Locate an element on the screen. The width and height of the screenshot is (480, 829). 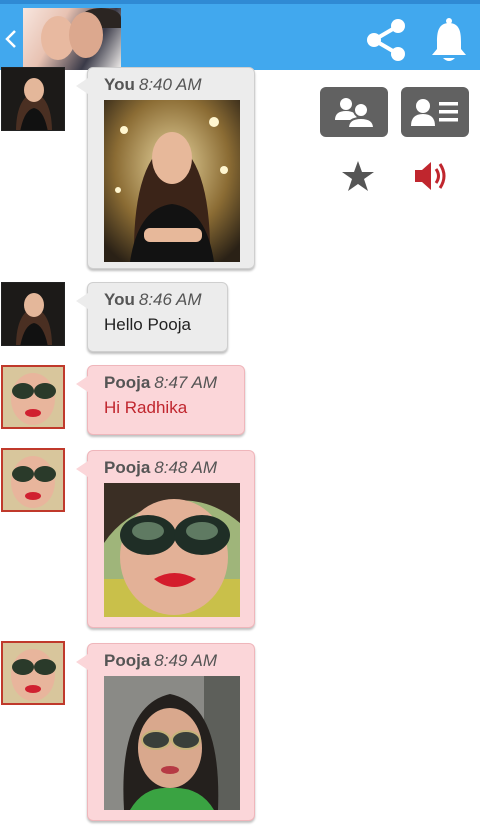
contact-card-icon is located at coordinates (434, 112).